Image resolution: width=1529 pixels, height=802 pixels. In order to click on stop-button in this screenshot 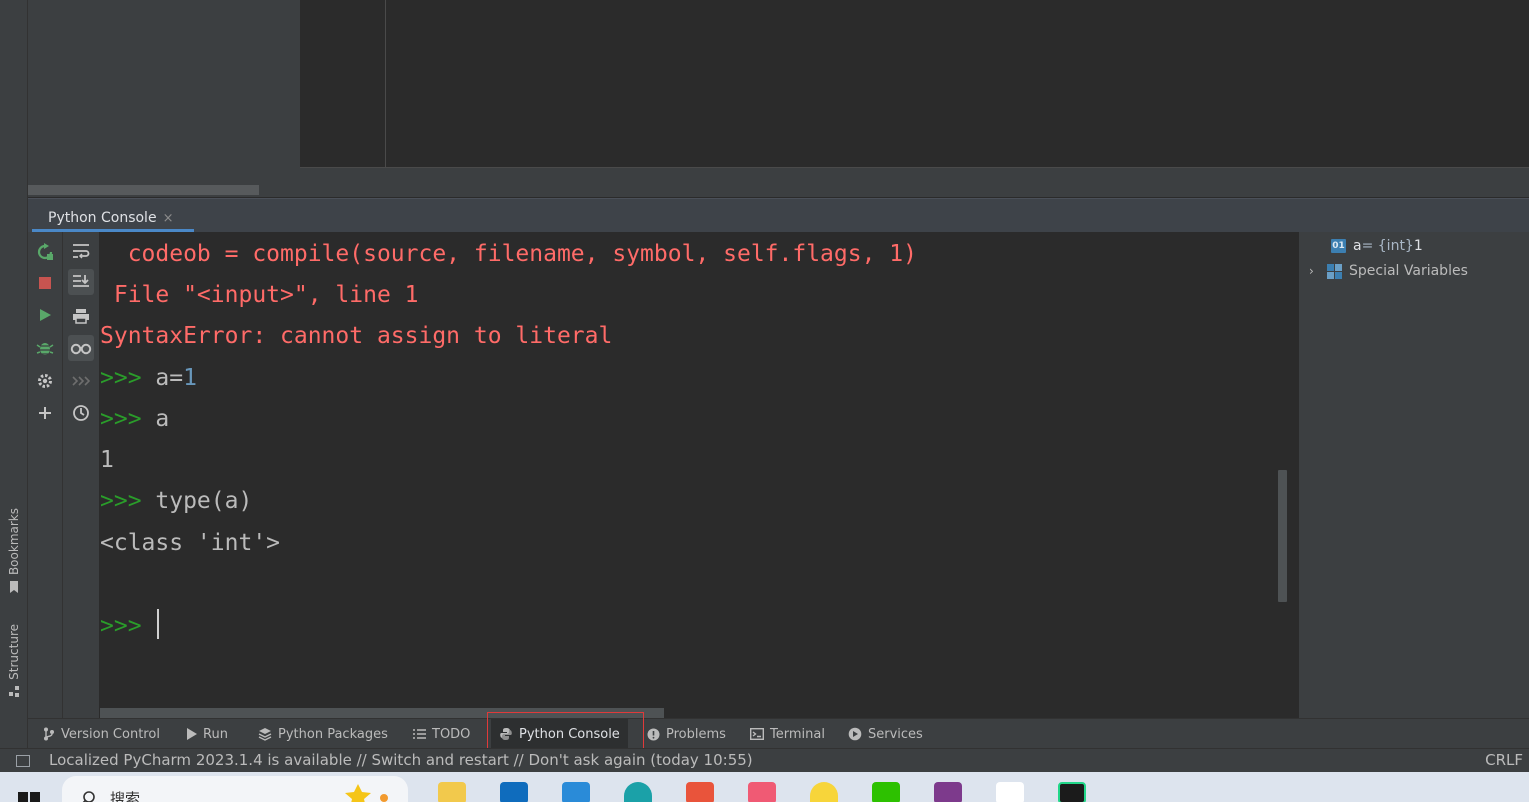, I will do `click(45, 283)`.